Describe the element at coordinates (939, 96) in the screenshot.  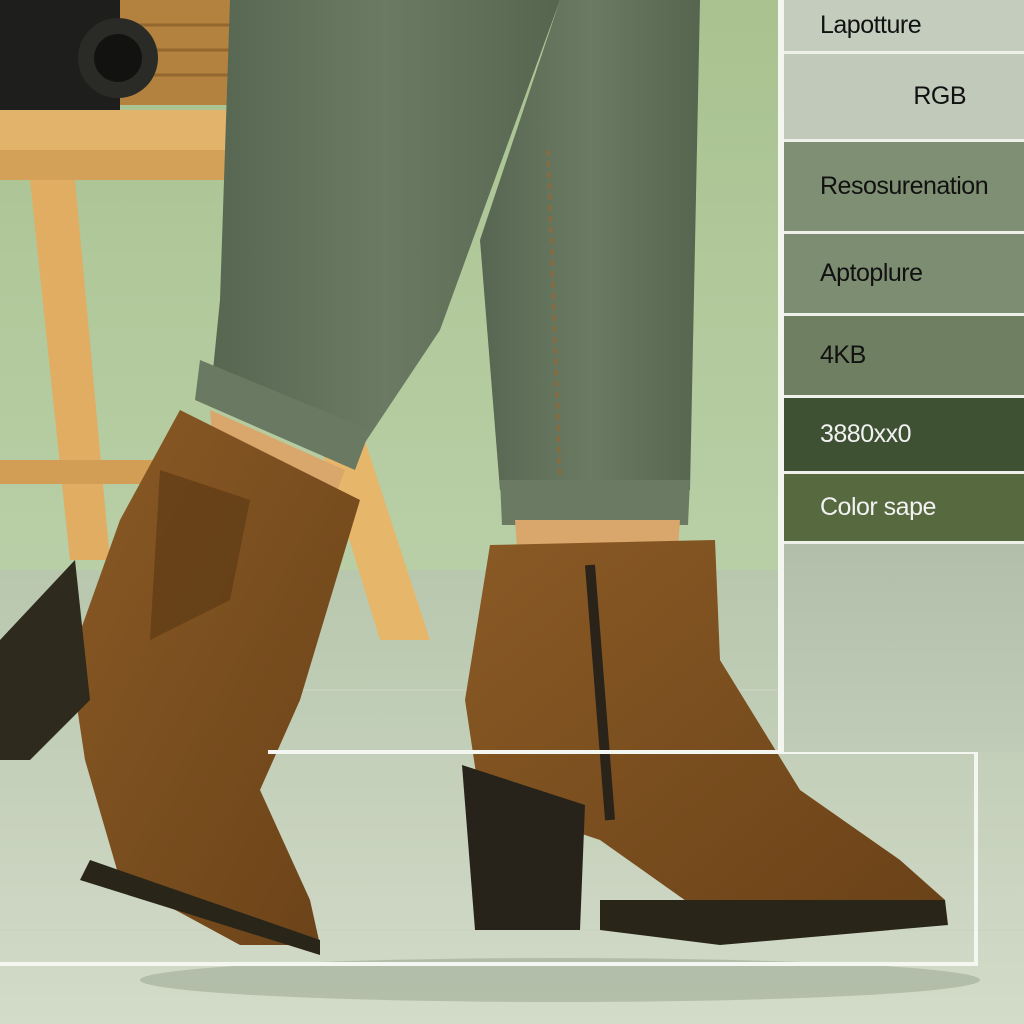
I see `meta-row-label: RGB` at that location.